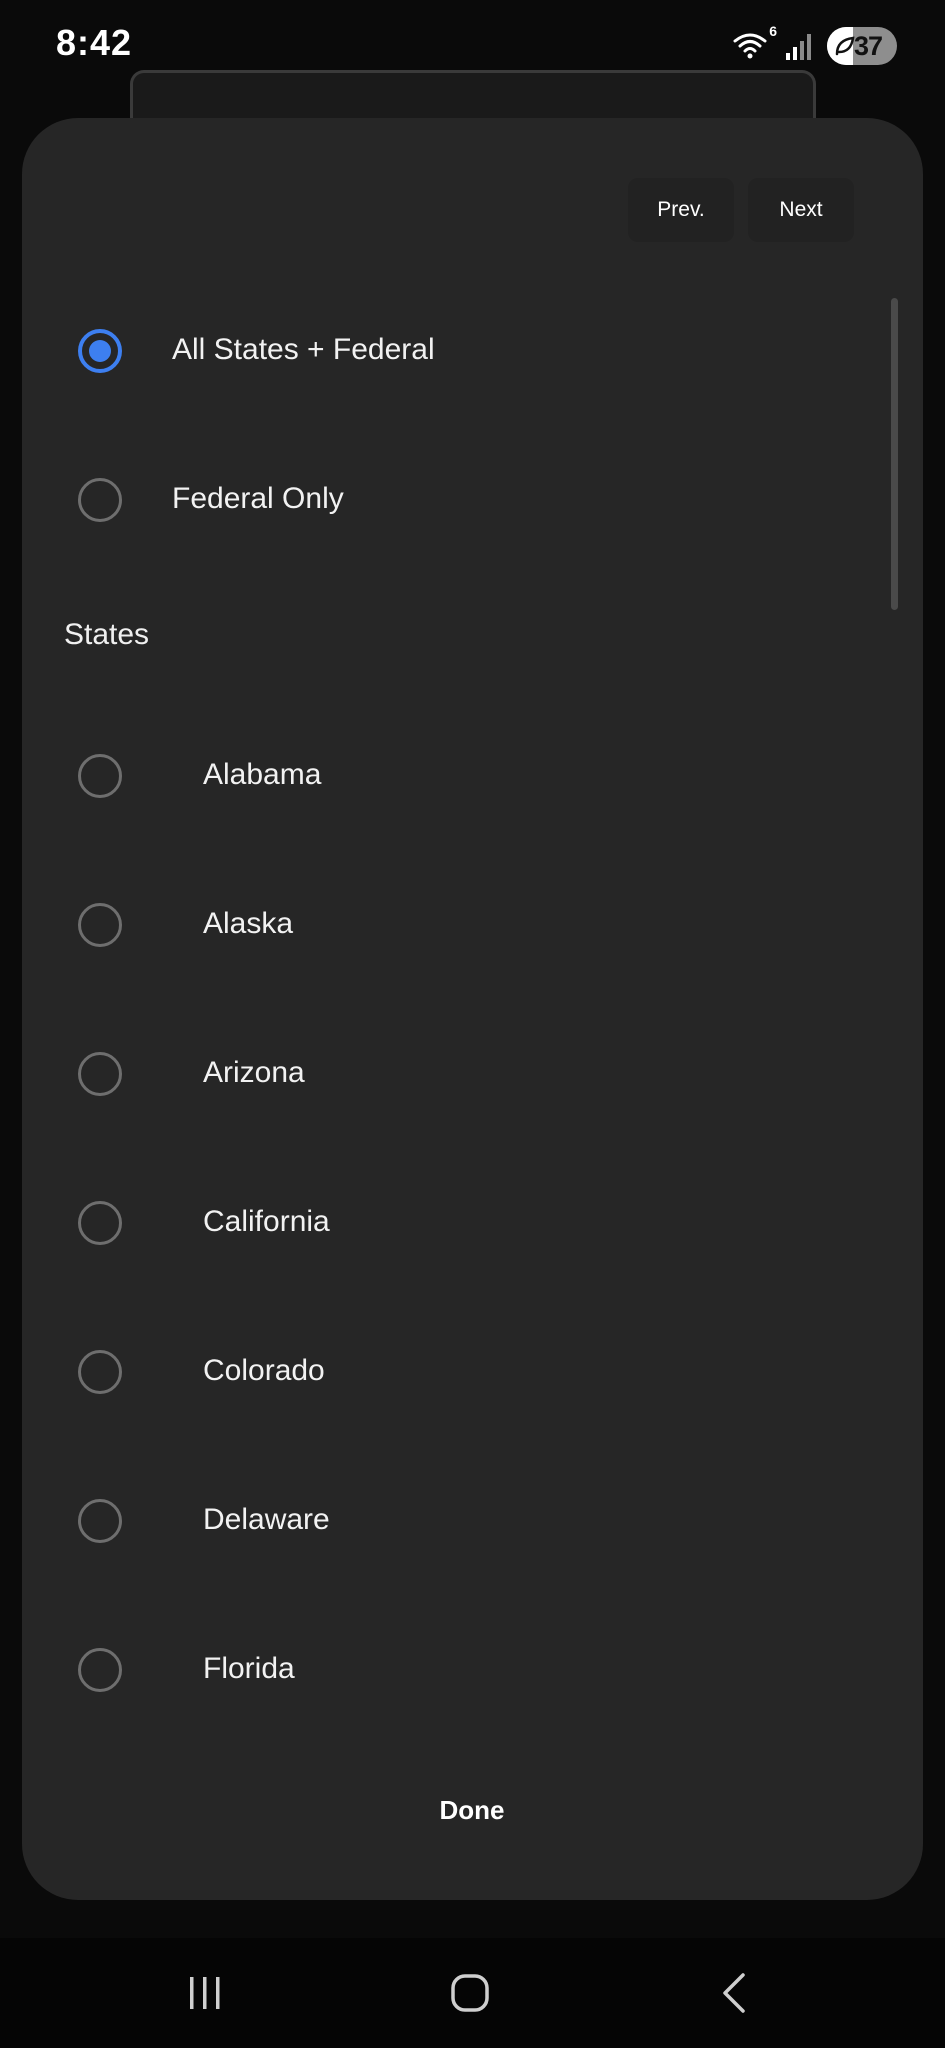 This screenshot has width=945, height=2048. Describe the element at coordinates (681, 210) in the screenshot. I see `prev-button: Prev.` at that location.